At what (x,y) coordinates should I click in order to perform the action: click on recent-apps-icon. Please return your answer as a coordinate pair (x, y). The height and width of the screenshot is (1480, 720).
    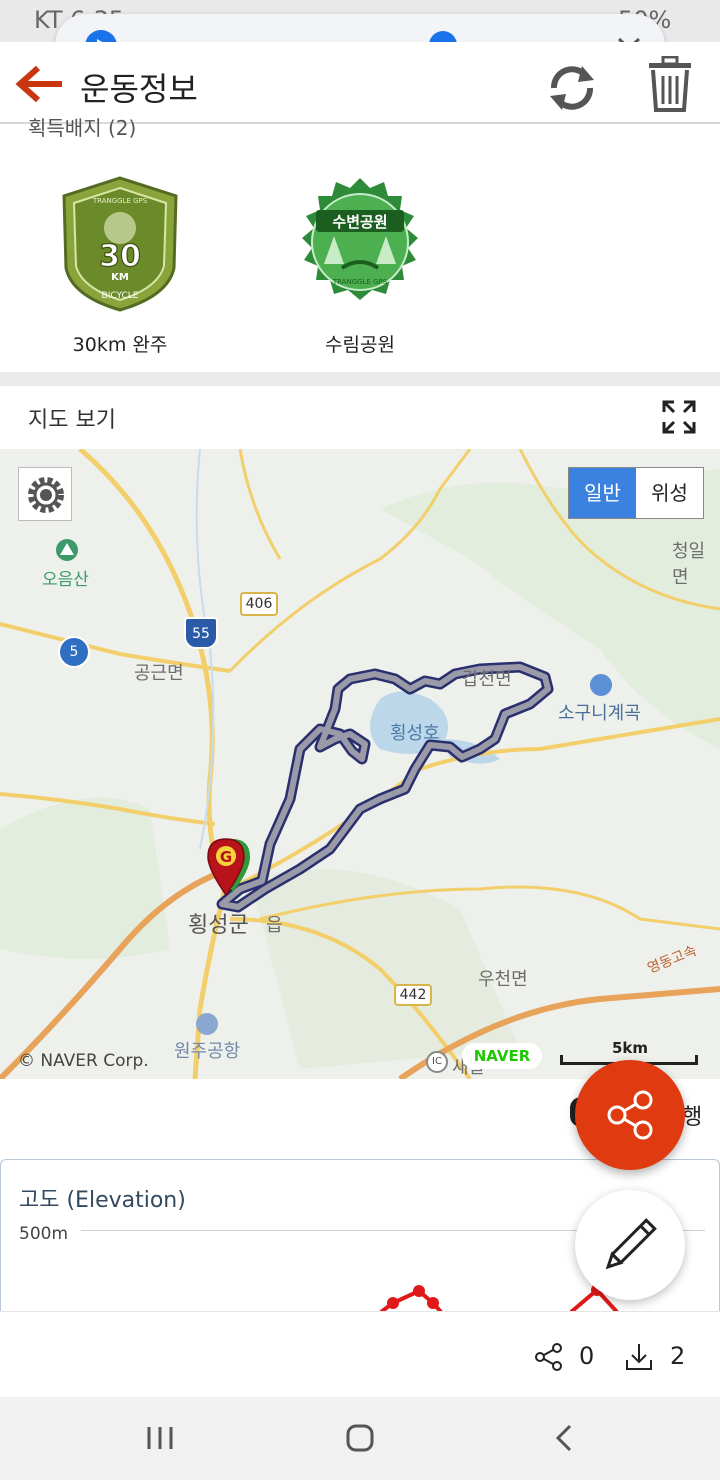
    Looking at the image, I should click on (160, 1440).